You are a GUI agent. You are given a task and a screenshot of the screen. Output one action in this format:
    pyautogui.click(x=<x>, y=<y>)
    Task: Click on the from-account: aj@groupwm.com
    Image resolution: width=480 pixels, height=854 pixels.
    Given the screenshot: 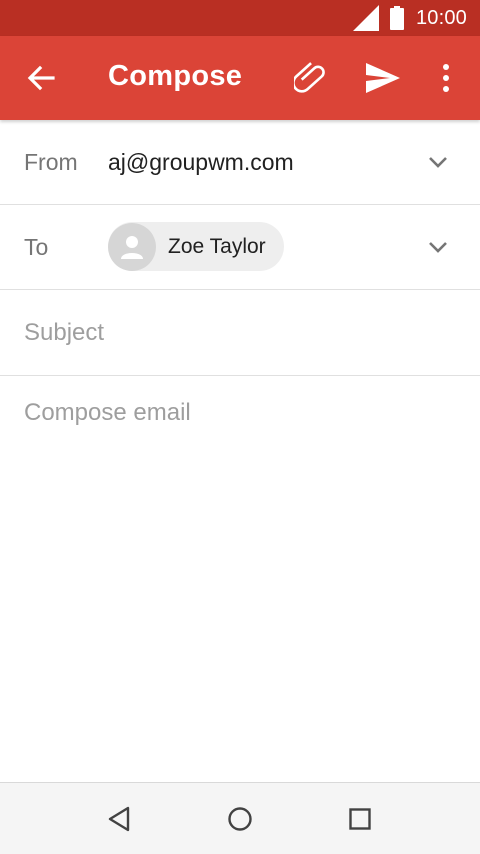 What is the action you would take?
    pyautogui.click(x=201, y=162)
    